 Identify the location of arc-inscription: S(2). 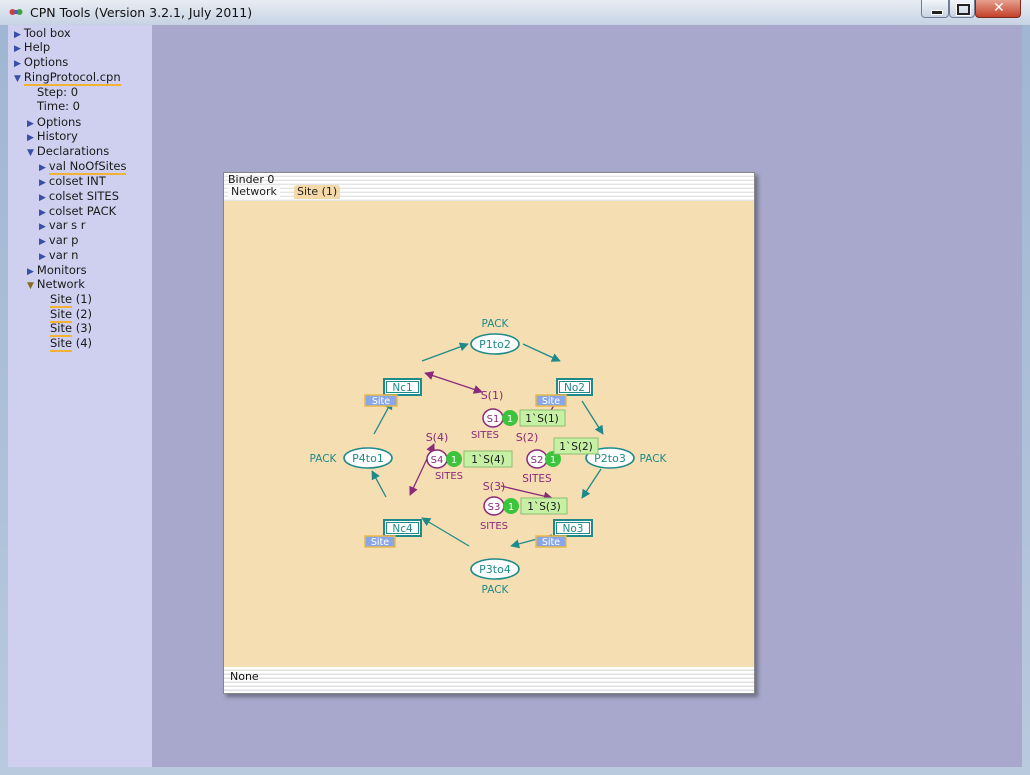
(527, 437).